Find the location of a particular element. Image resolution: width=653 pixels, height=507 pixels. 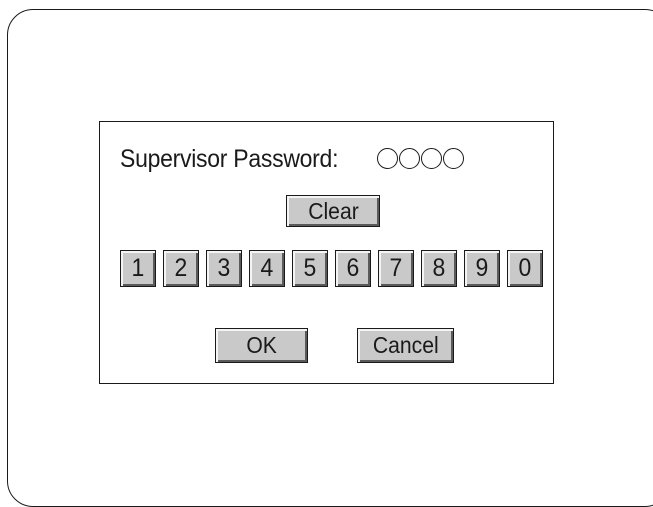

password-row: Supervisor Password: is located at coordinates (238, 159).